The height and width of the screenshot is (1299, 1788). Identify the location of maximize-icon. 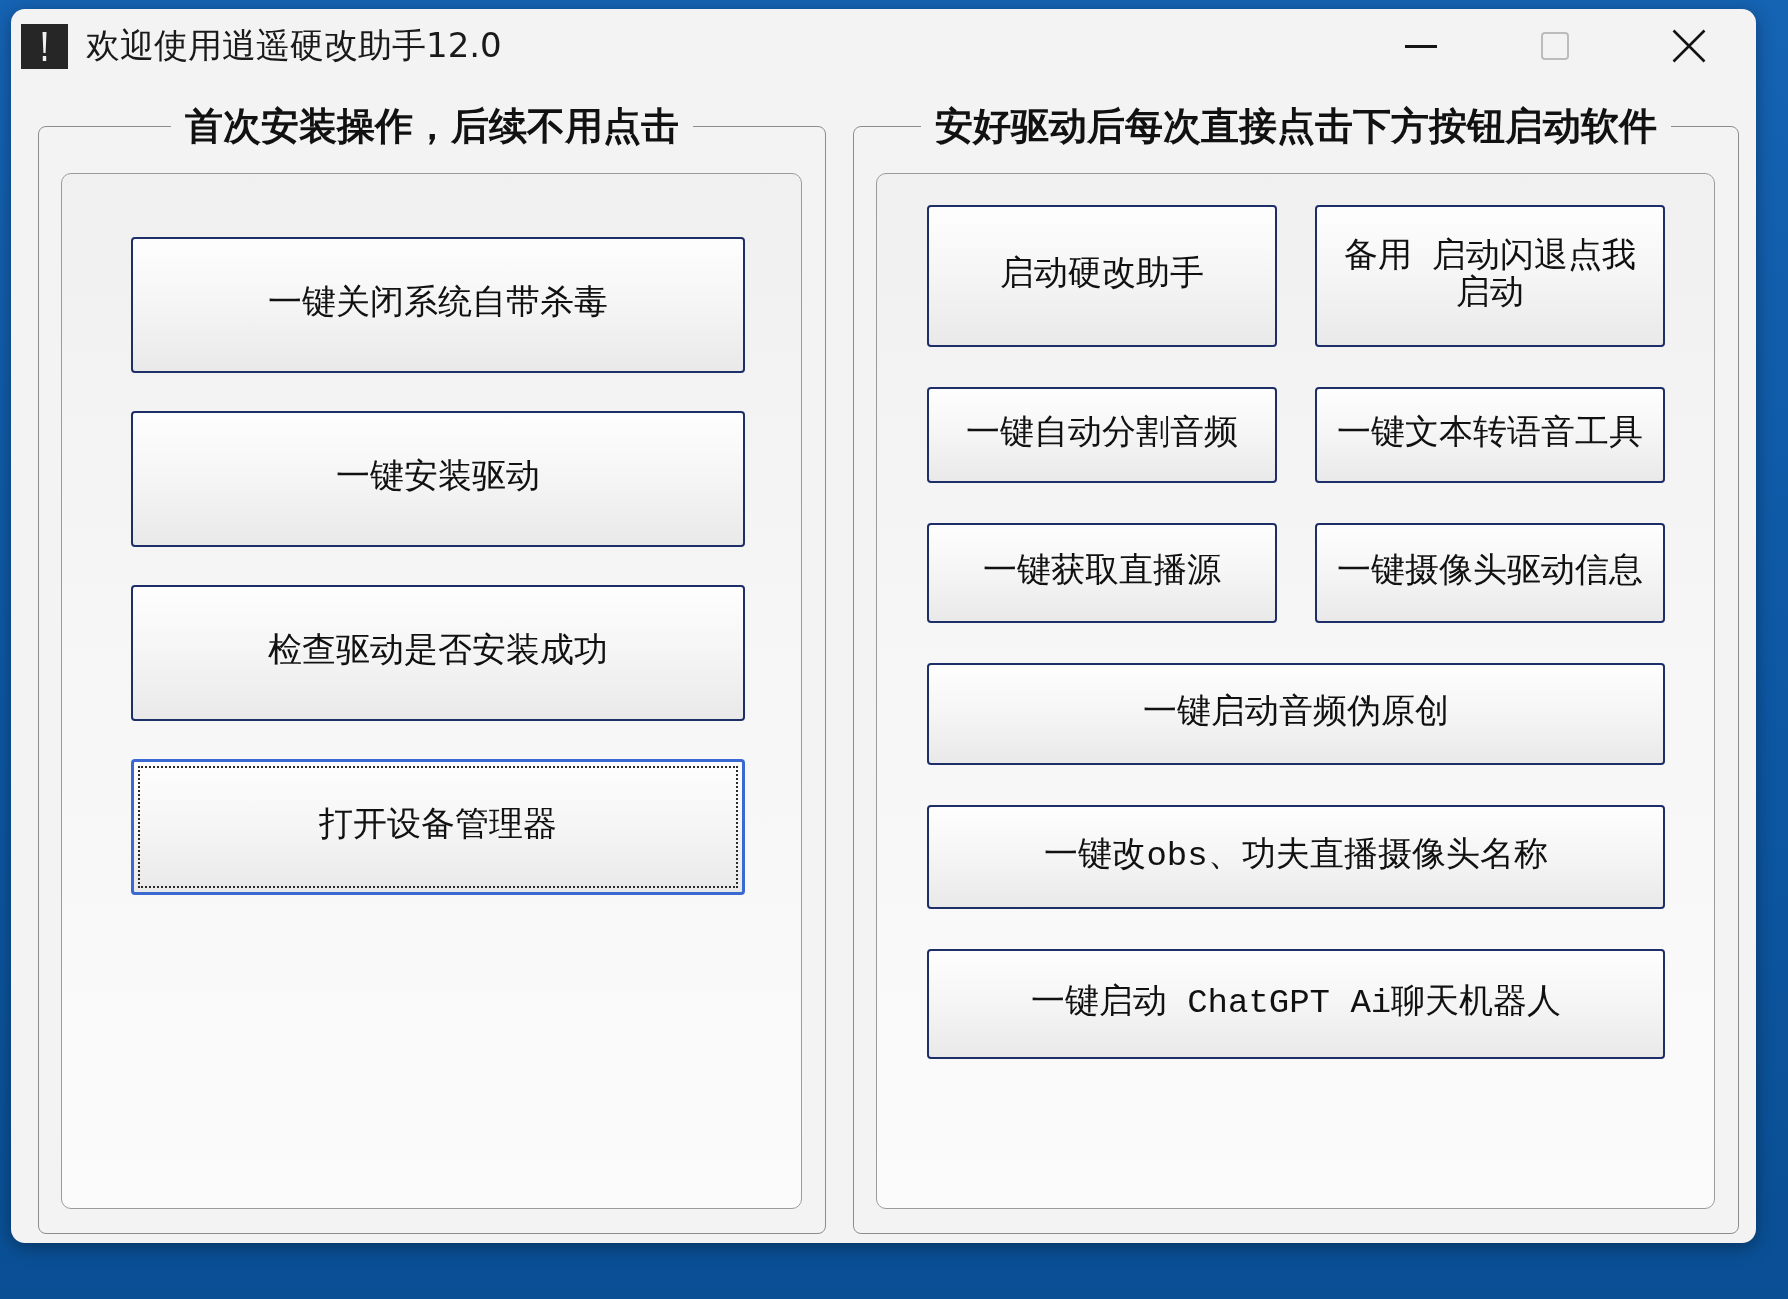
(1555, 46).